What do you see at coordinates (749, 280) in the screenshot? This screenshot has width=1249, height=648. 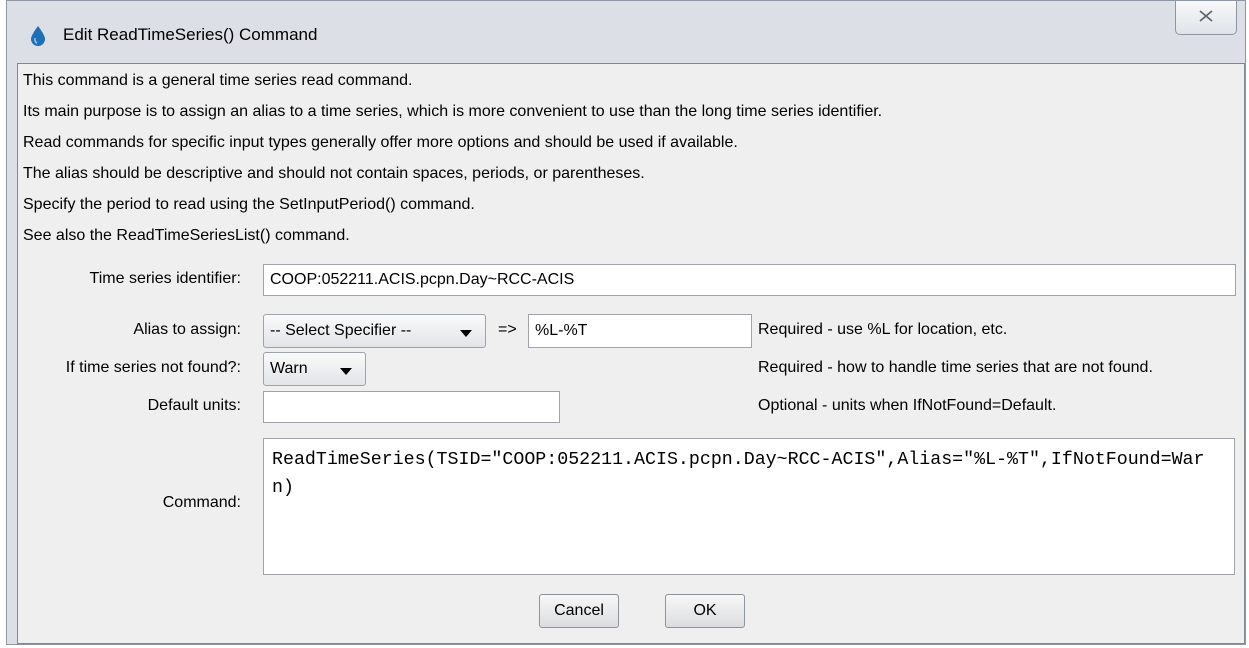 I see `tsid-input` at bounding box center [749, 280].